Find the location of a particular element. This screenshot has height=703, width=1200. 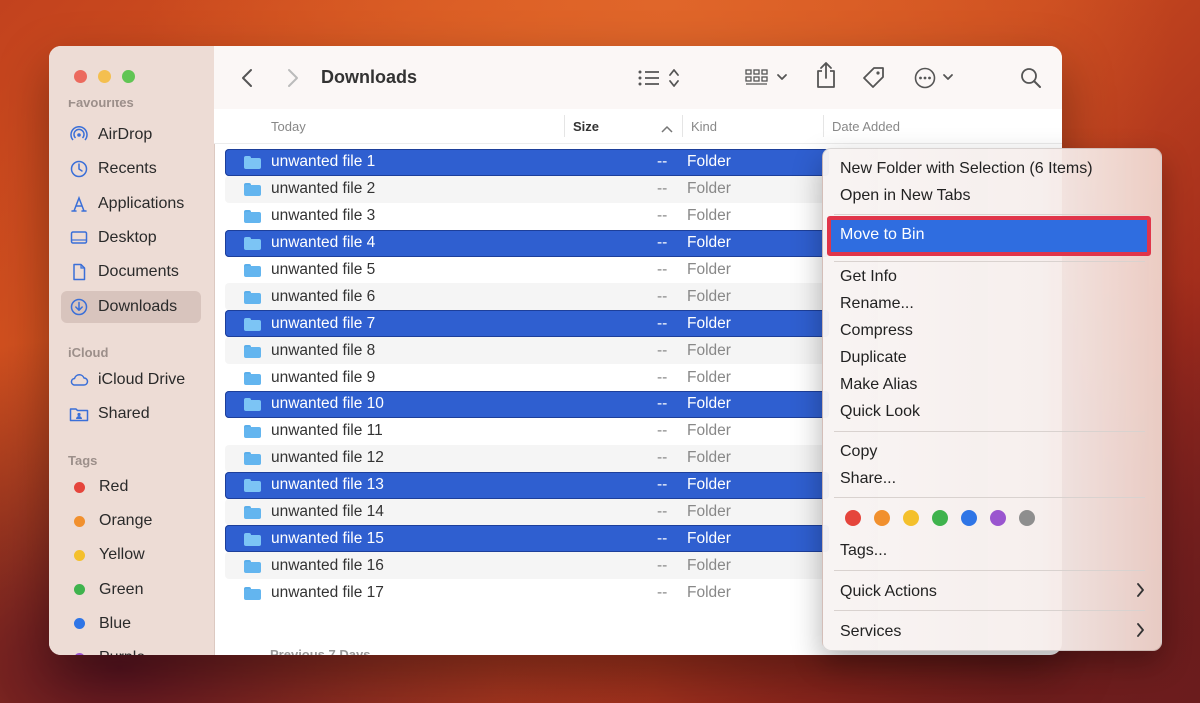

sidebar-item-label: Recents is located at coordinates (127, 169).